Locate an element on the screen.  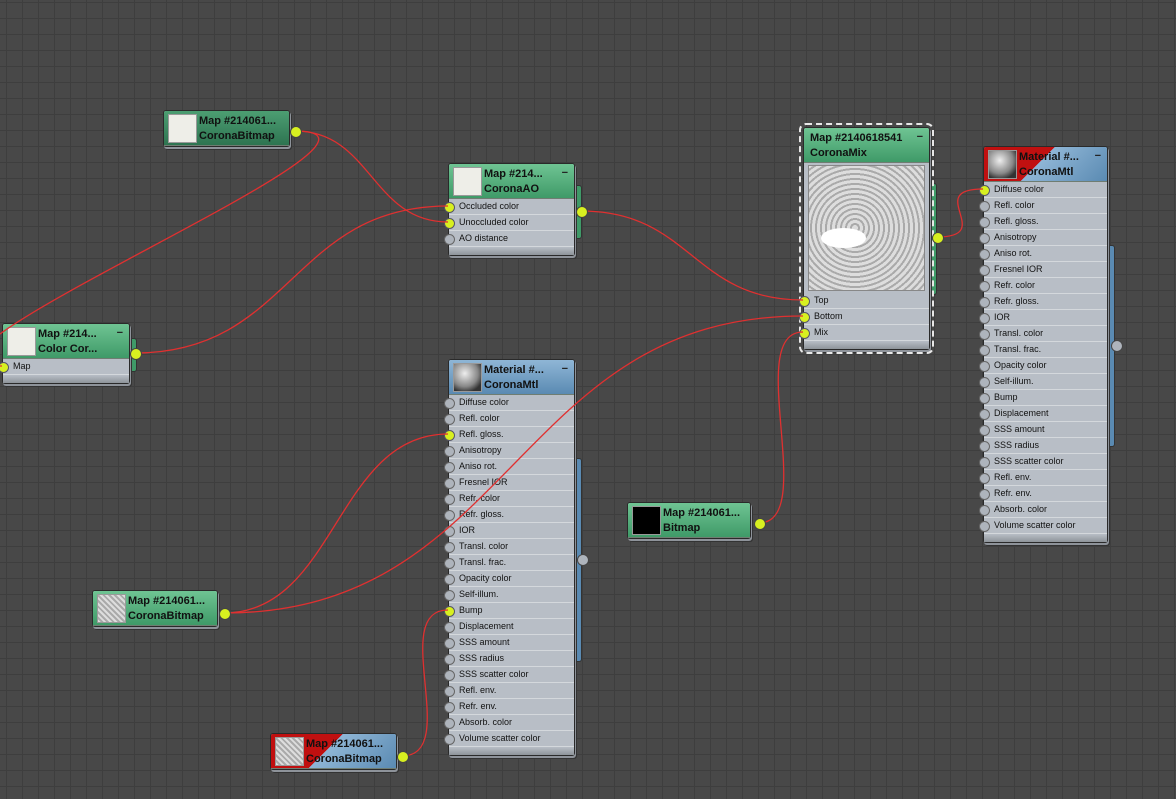
input-slot: Refr. color is located at coordinates (509, 499).